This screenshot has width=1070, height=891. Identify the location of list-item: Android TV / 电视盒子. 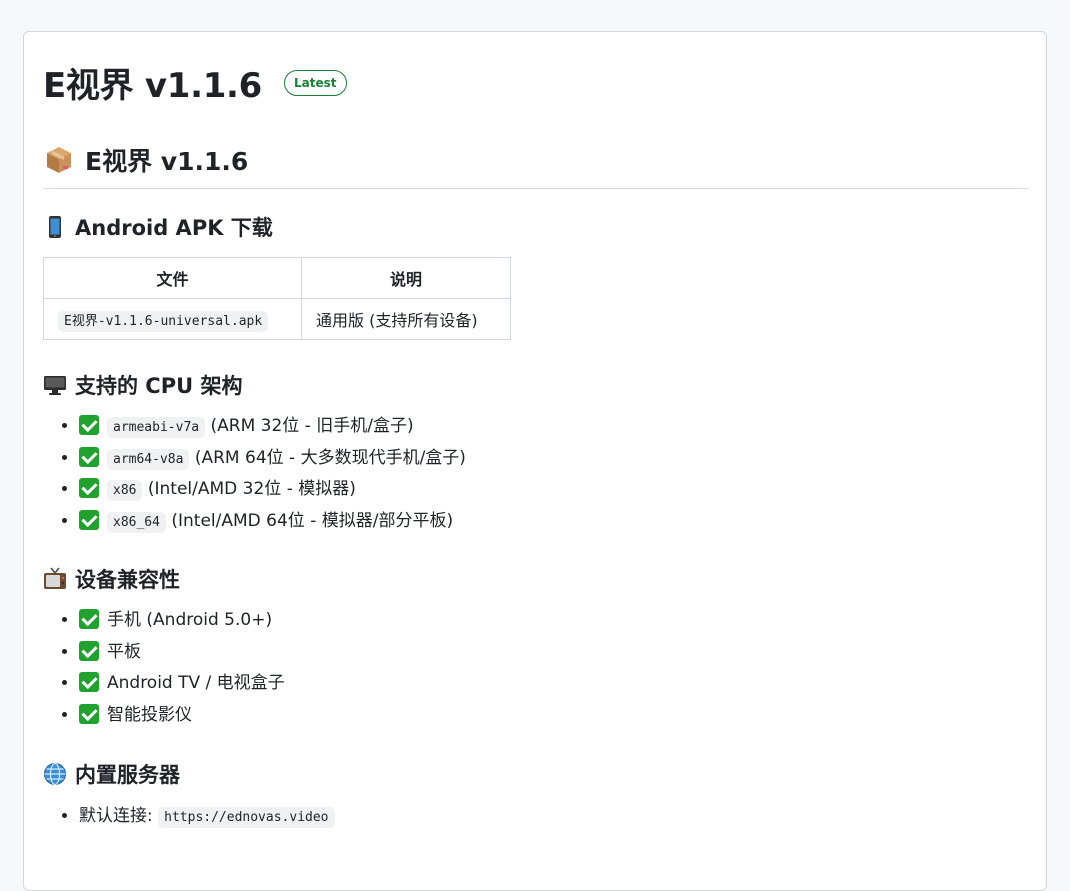
(182, 684).